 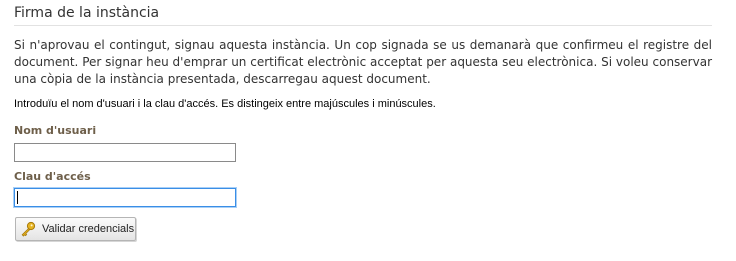 What do you see at coordinates (28, 229) in the screenshot?
I see `key-icon` at bounding box center [28, 229].